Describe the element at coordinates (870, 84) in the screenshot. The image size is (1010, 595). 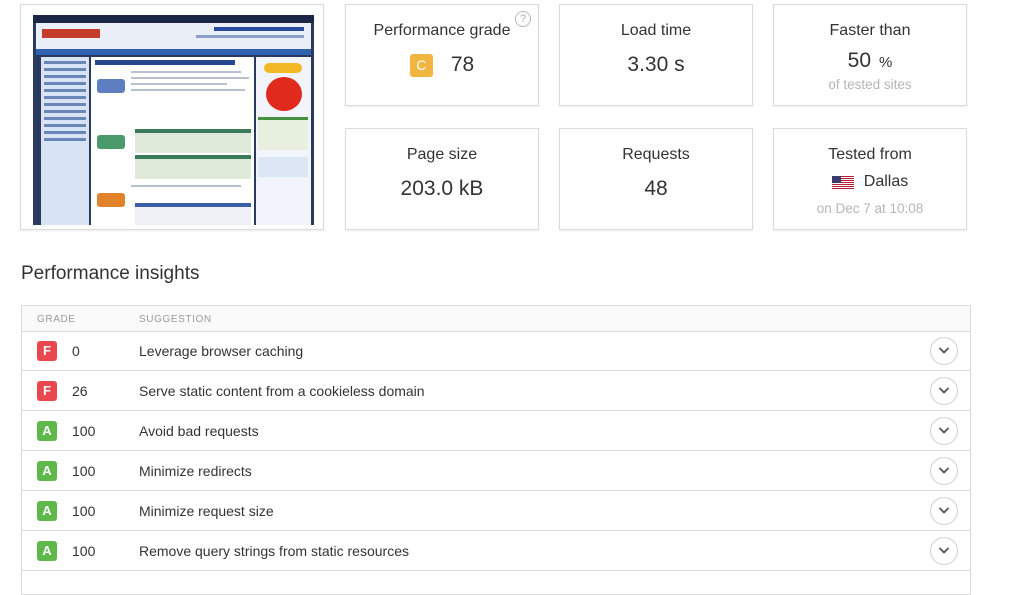
I see `faster-than-subtext: of tested sites` at that location.